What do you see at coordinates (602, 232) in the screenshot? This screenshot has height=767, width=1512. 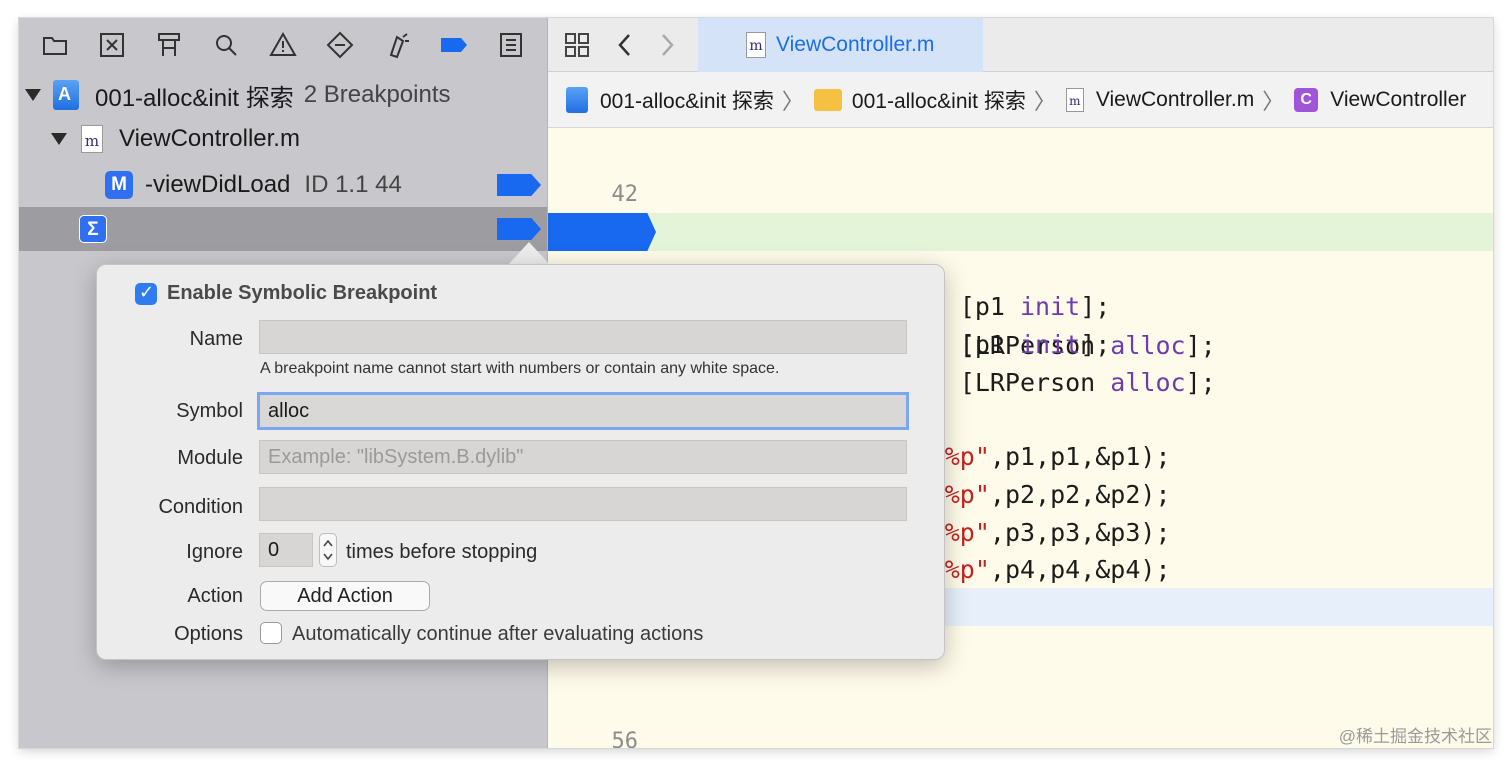 I see `breakpoint-marker-icon` at bounding box center [602, 232].